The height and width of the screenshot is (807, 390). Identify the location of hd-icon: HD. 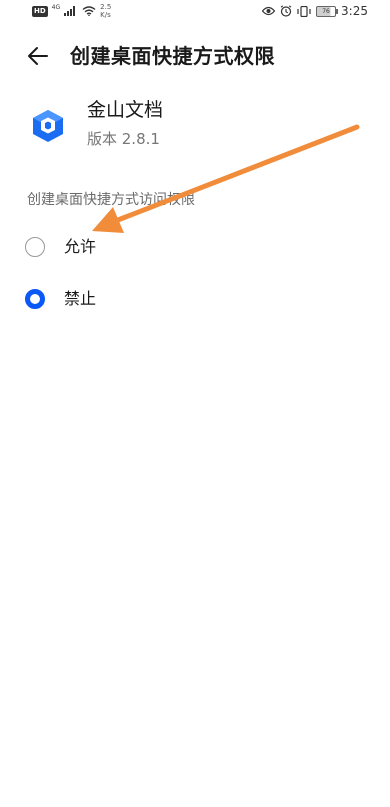
(40, 11).